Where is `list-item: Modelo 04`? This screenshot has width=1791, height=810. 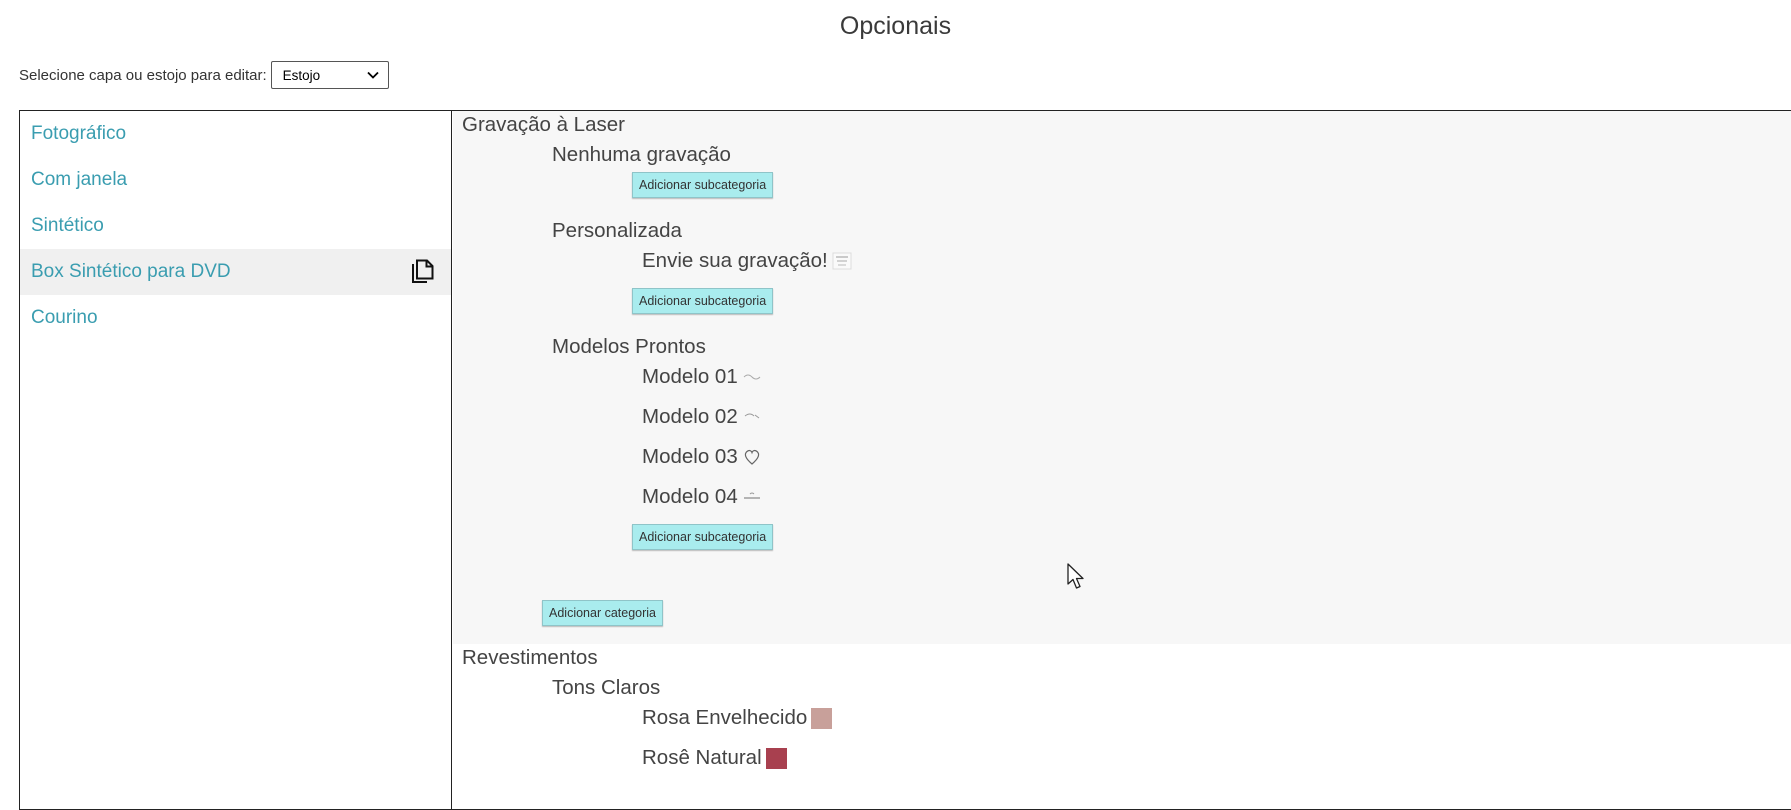
list-item: Modelo 04 is located at coordinates (702, 497).